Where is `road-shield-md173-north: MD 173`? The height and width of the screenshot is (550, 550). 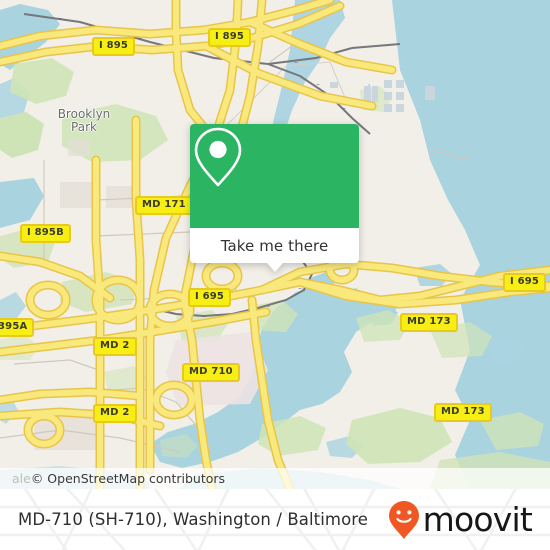 road-shield-md173-north: MD 173 is located at coordinates (429, 322).